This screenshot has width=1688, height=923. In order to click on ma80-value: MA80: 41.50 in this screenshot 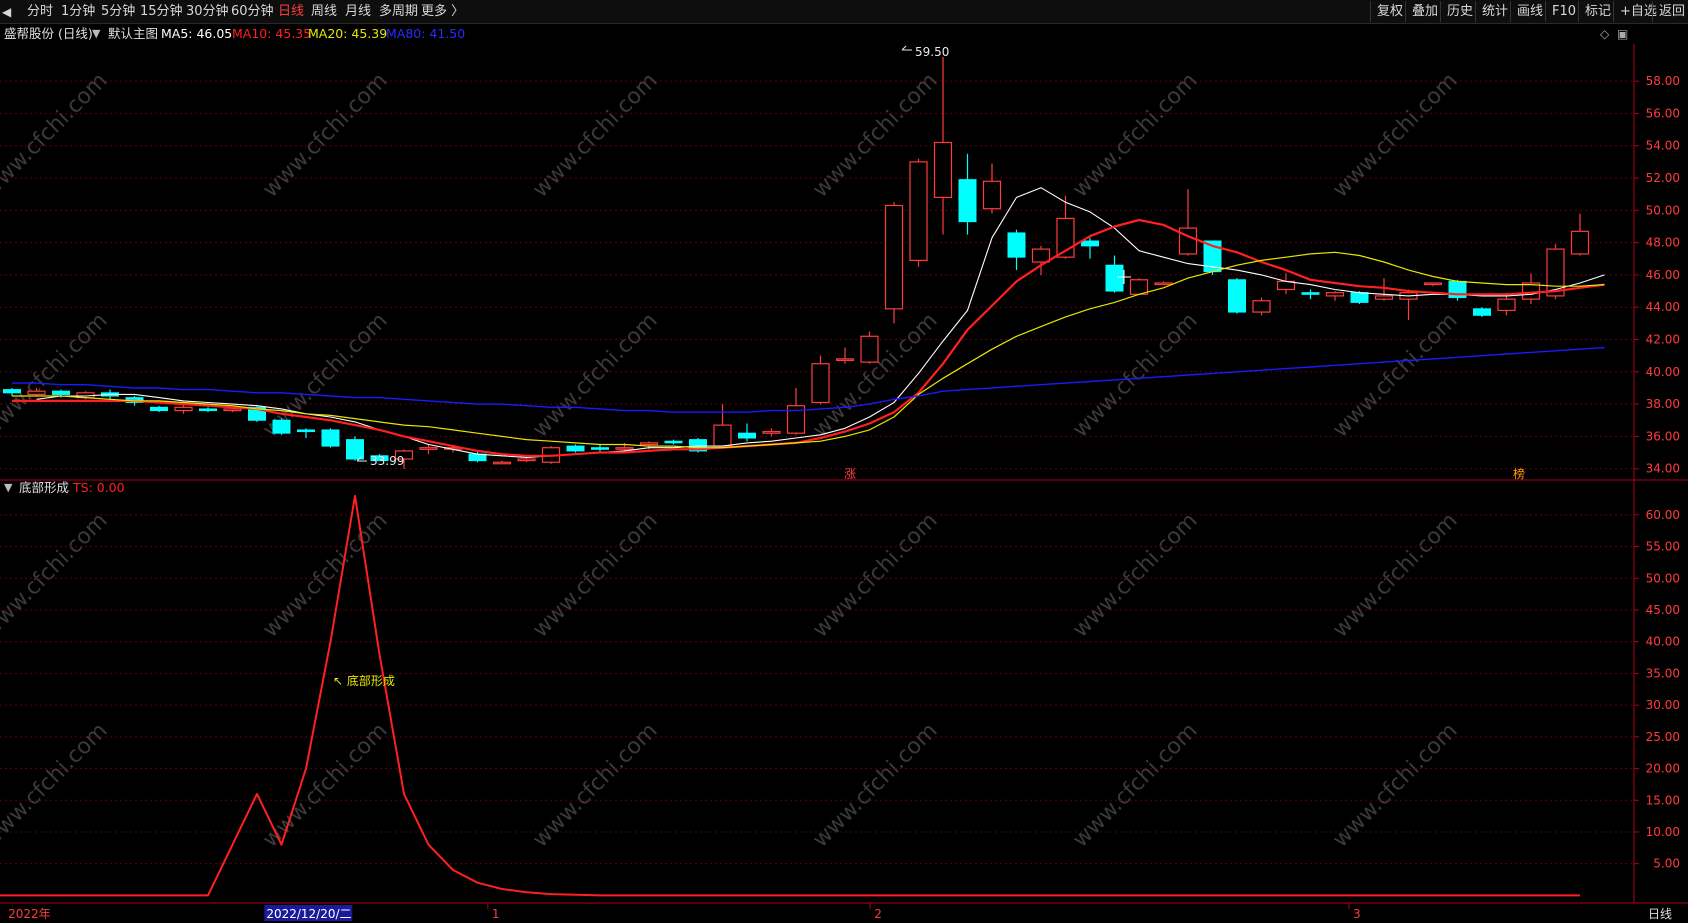, I will do `click(426, 33)`.